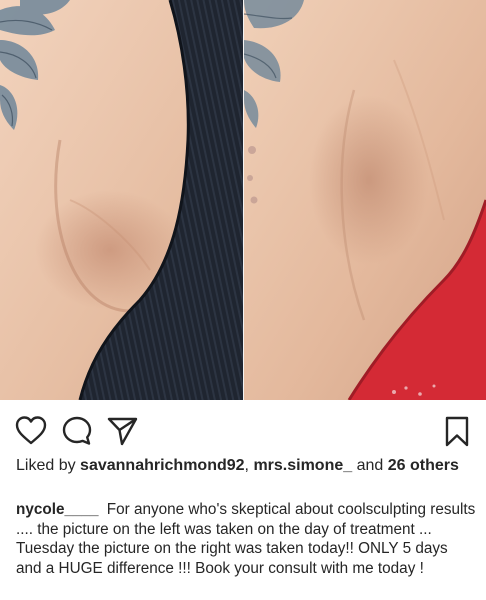 The width and height of the screenshot is (486, 600). What do you see at coordinates (57, 509) in the screenshot?
I see `caption-username-link: nycole____` at bounding box center [57, 509].